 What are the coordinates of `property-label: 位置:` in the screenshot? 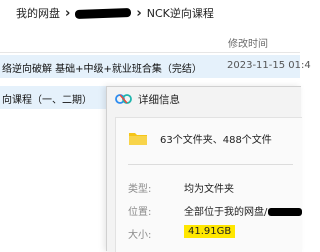 It's located at (140, 212).